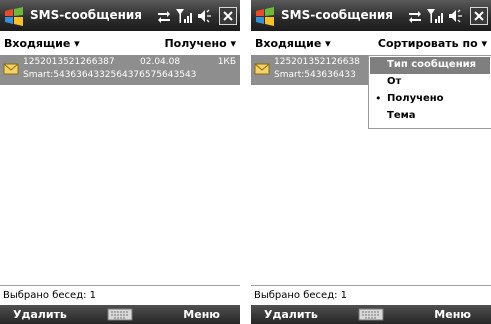  I want to click on sort-dropdown: Сортировать по ▾, so click(432, 43).